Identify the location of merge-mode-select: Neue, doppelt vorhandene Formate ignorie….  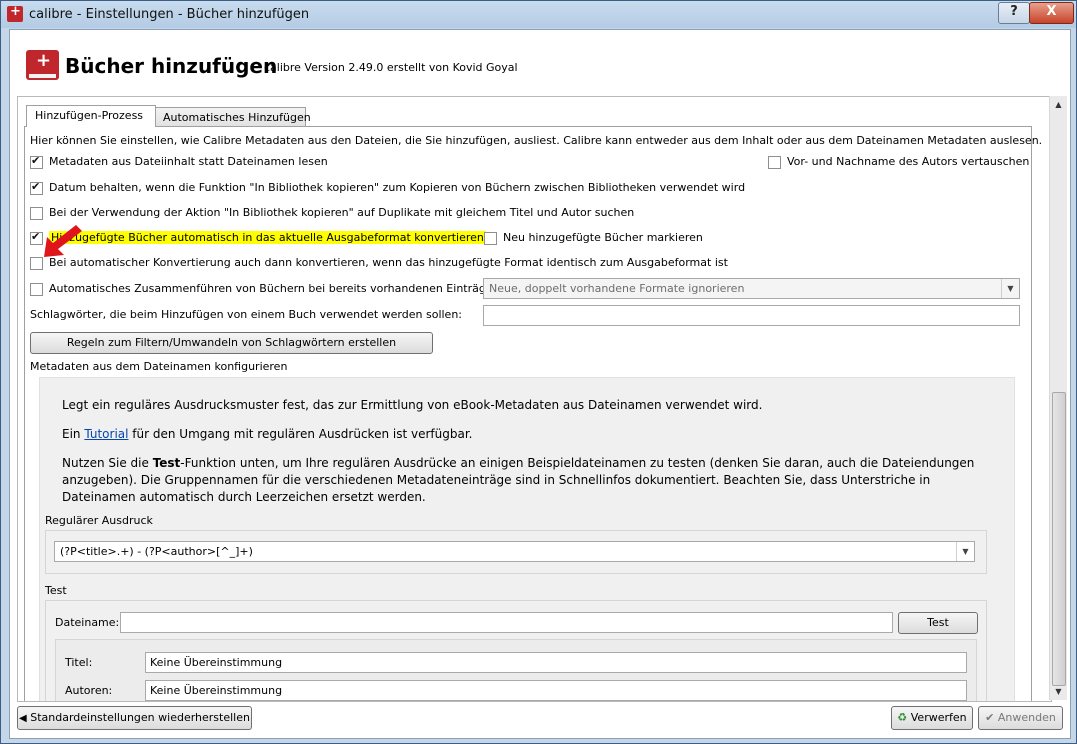
(751, 288).